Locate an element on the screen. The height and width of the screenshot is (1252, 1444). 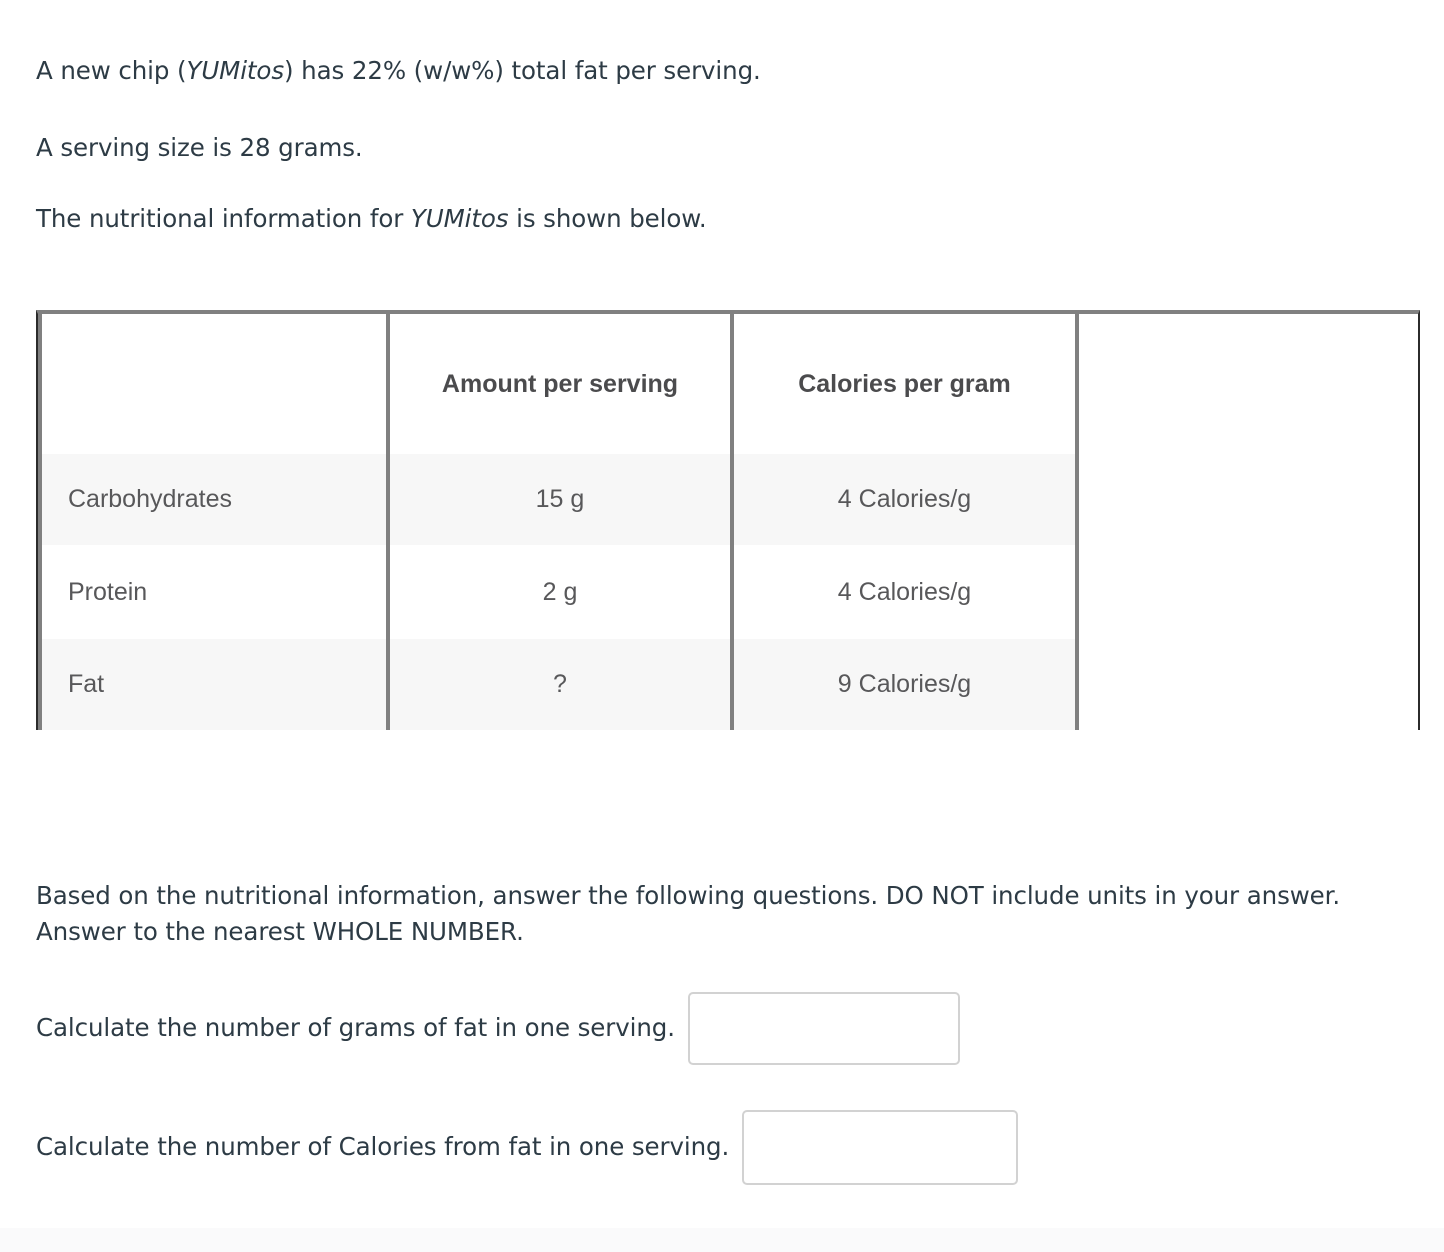
table-row: Protein 2 g 4 Calories/g is located at coordinates (728, 592).